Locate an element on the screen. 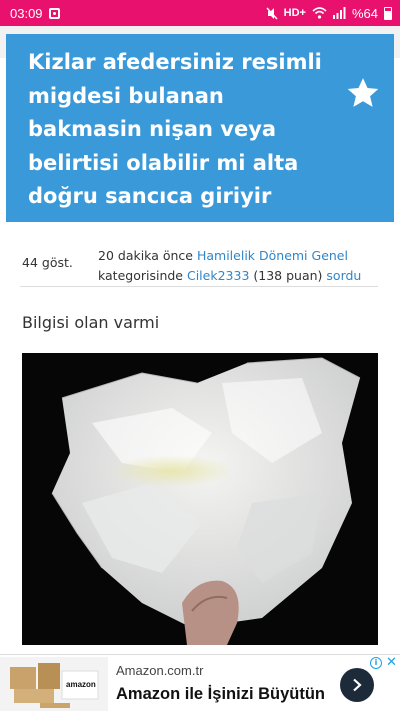  ad-source: Amazon.com.tr is located at coordinates (160, 670).